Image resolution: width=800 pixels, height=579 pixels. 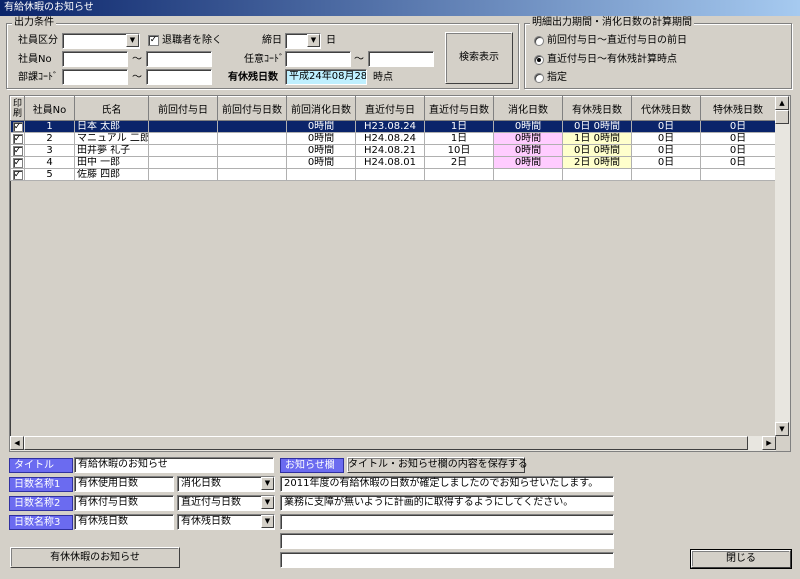 What do you see at coordinates (183, 108) in the screenshot?
I see `column-header: 前回付与日` at bounding box center [183, 108].